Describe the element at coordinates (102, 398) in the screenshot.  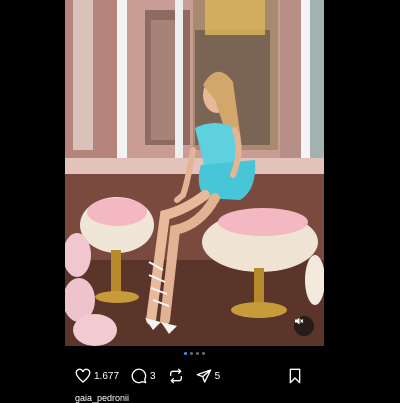
I see `post-username: gaia_pedronii` at that location.